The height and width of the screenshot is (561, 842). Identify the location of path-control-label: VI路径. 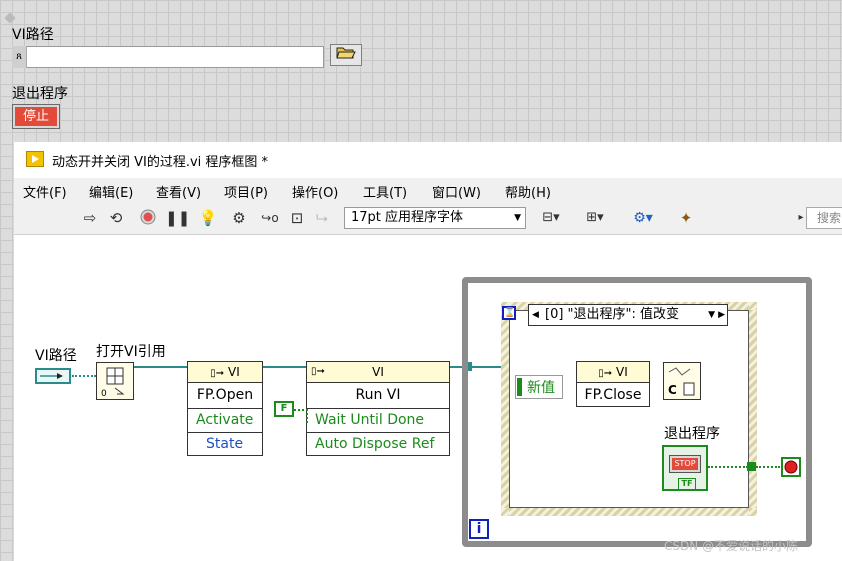
(33, 35).